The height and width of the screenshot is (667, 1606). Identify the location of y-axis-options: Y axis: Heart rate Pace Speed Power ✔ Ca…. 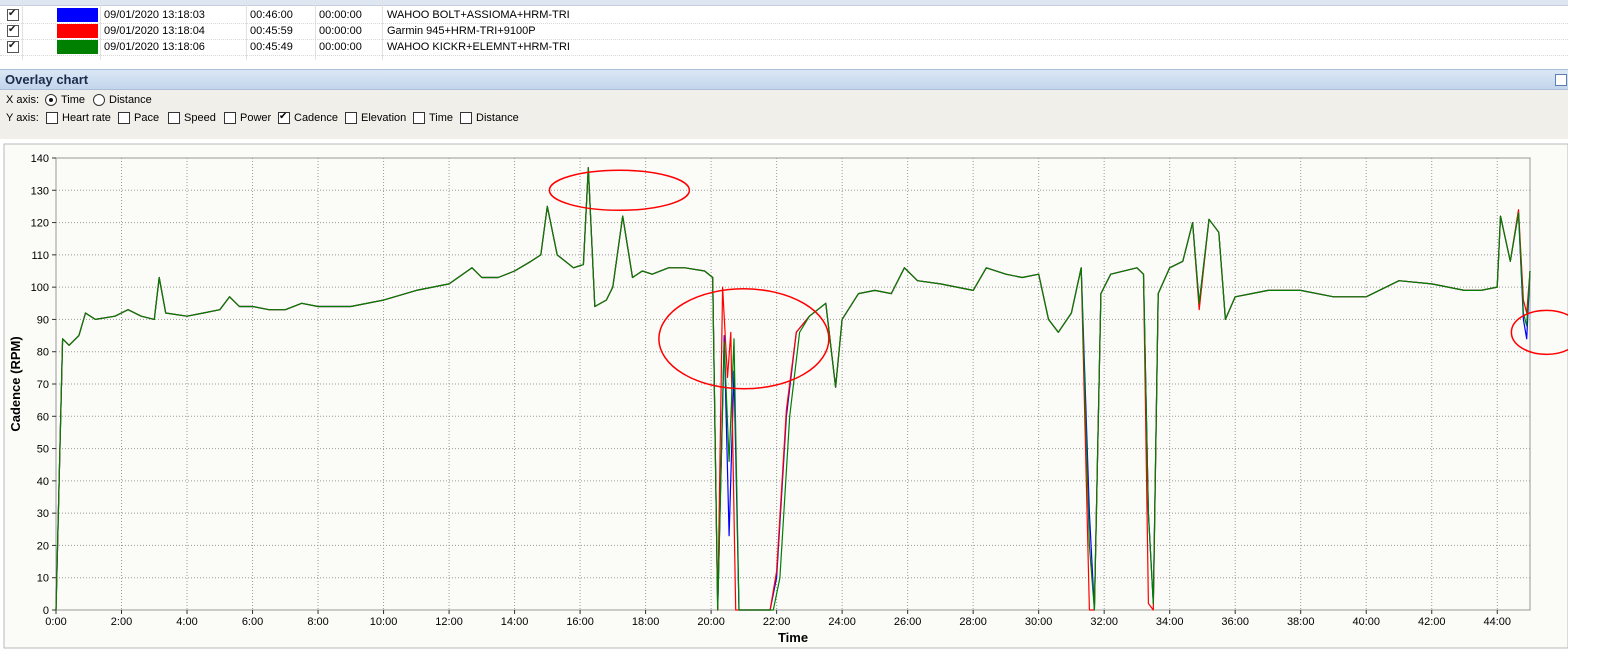
(784, 118).